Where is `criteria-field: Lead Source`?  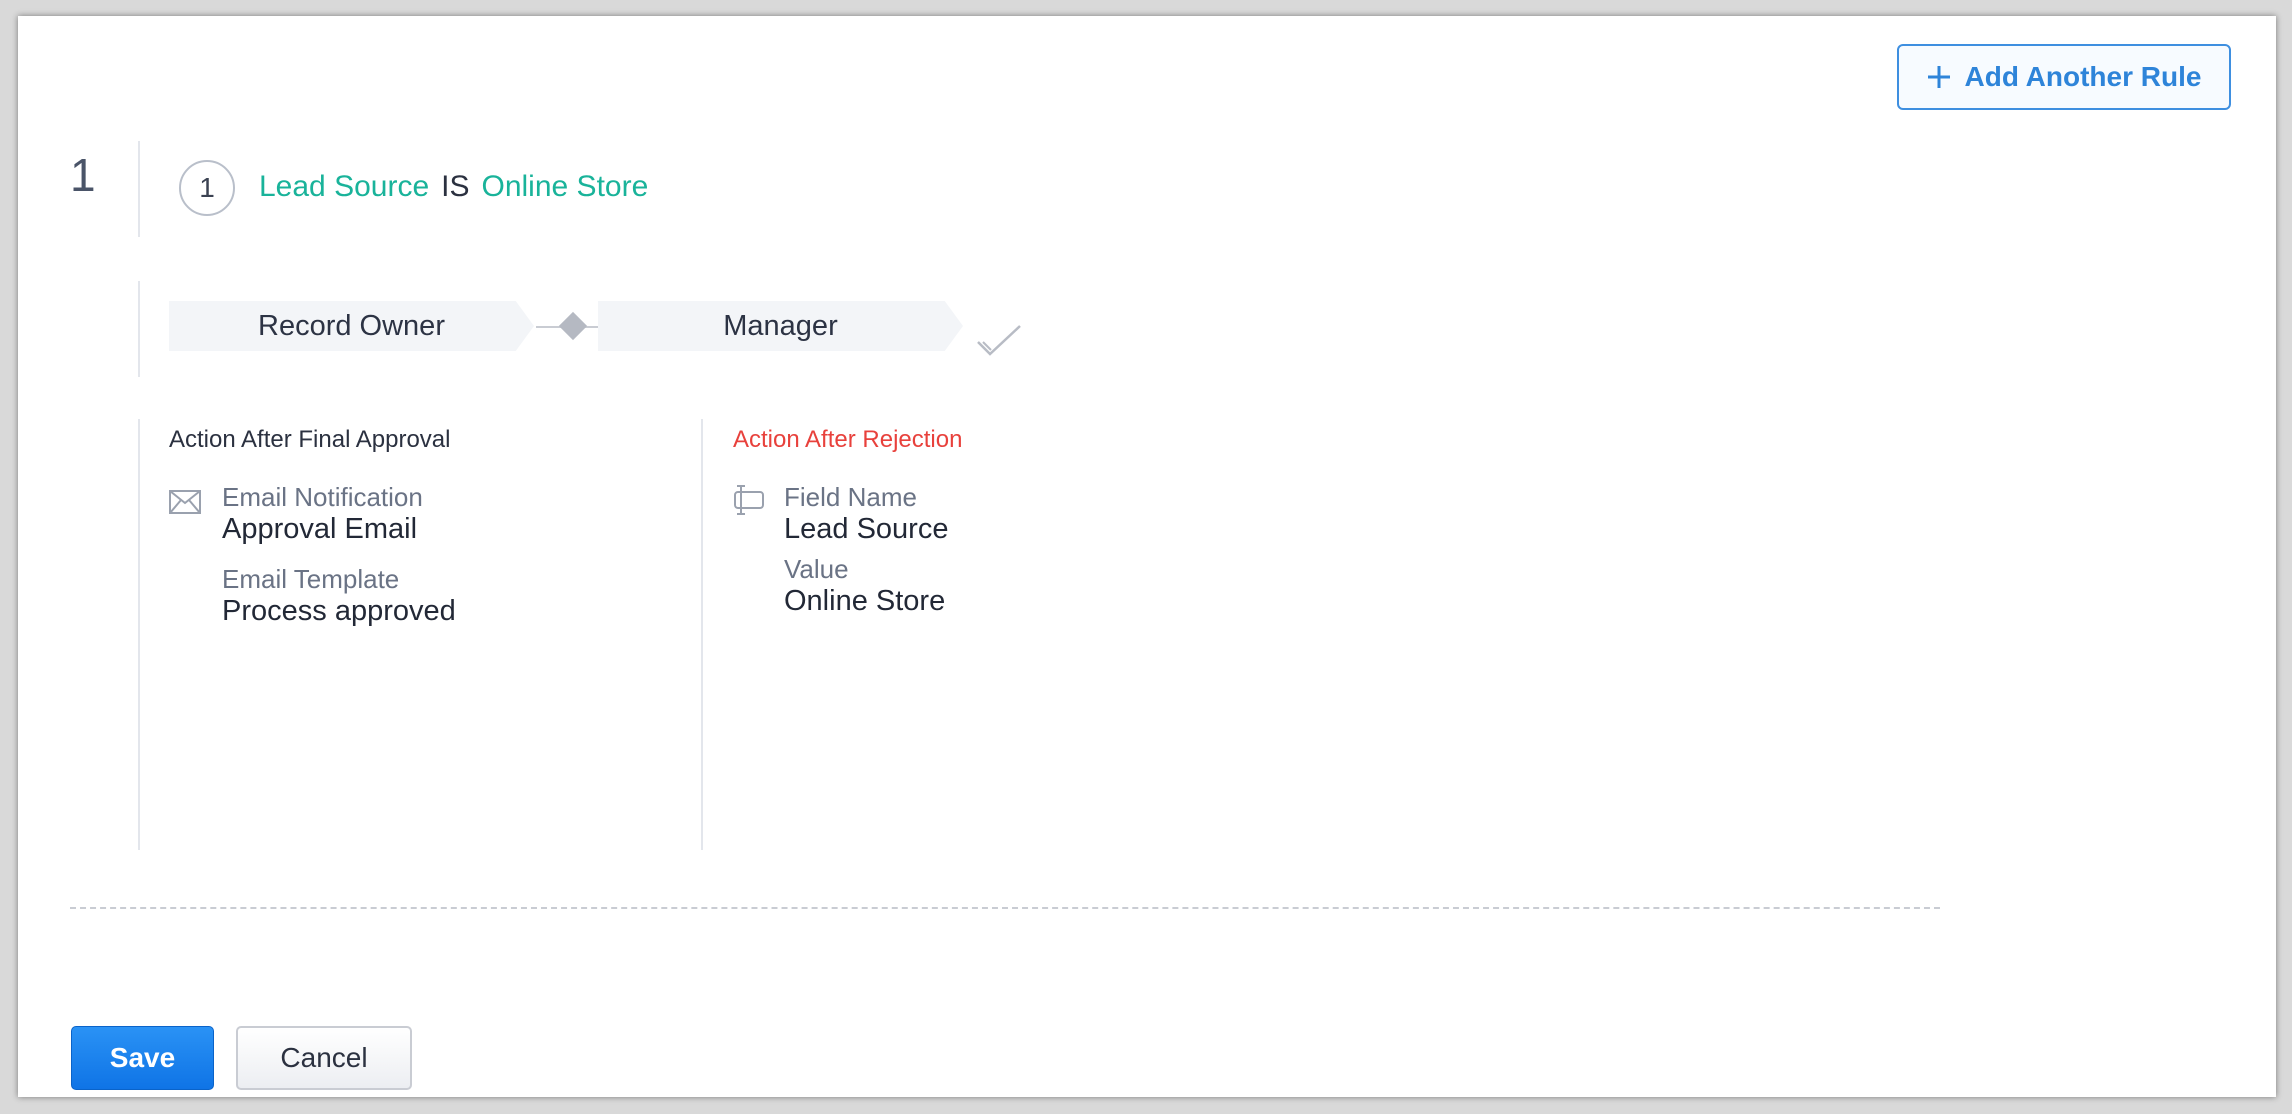 criteria-field: Lead Source is located at coordinates (344, 187).